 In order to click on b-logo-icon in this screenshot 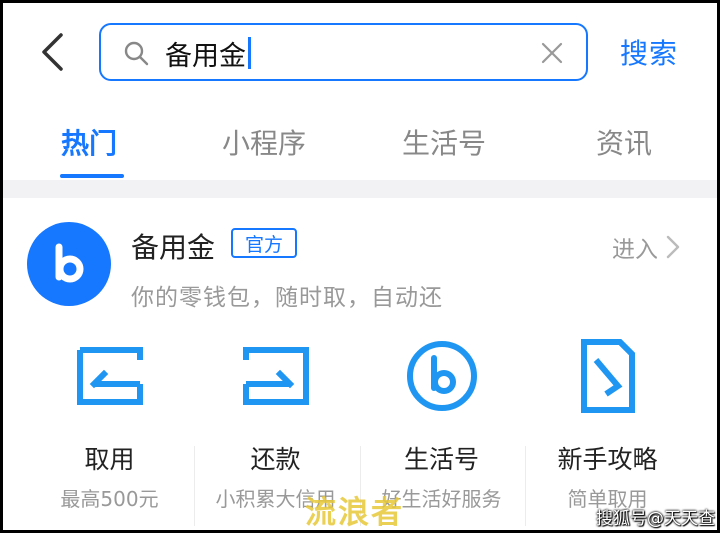, I will do `click(69, 263)`.